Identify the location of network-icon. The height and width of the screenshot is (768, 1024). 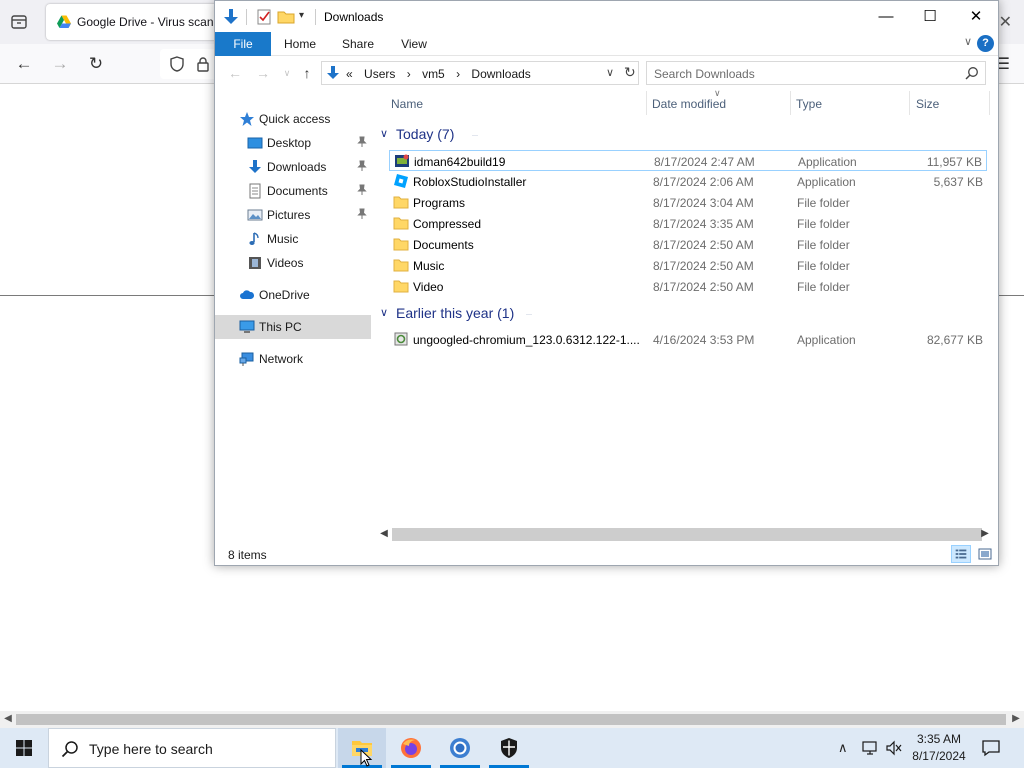
(871, 748).